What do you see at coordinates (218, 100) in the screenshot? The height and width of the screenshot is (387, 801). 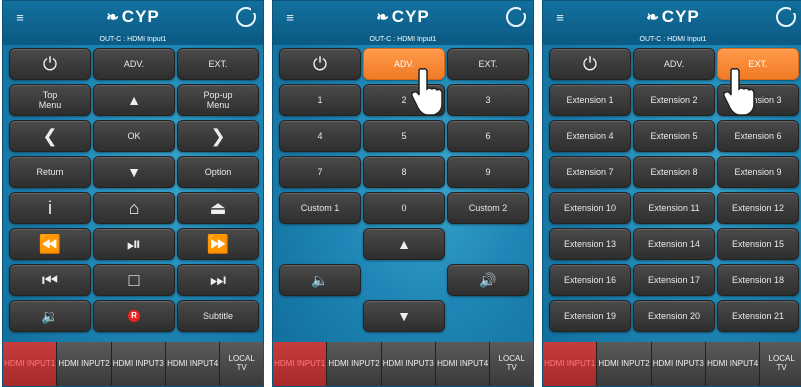 I see `popup-menu-button: Pop-up Menu` at bounding box center [218, 100].